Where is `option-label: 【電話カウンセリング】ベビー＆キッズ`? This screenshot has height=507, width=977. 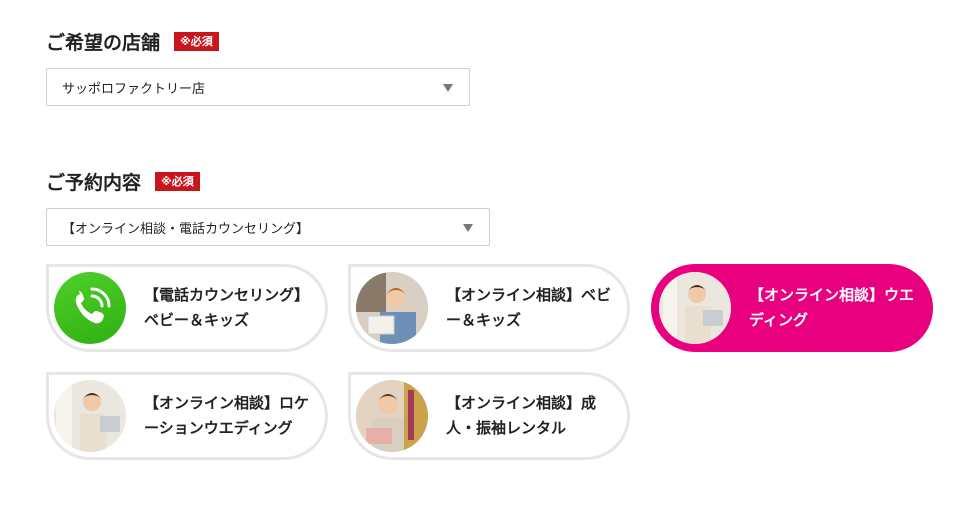
option-label: 【電話カウンセリング】ベビー＆キッズ is located at coordinates (227, 307).